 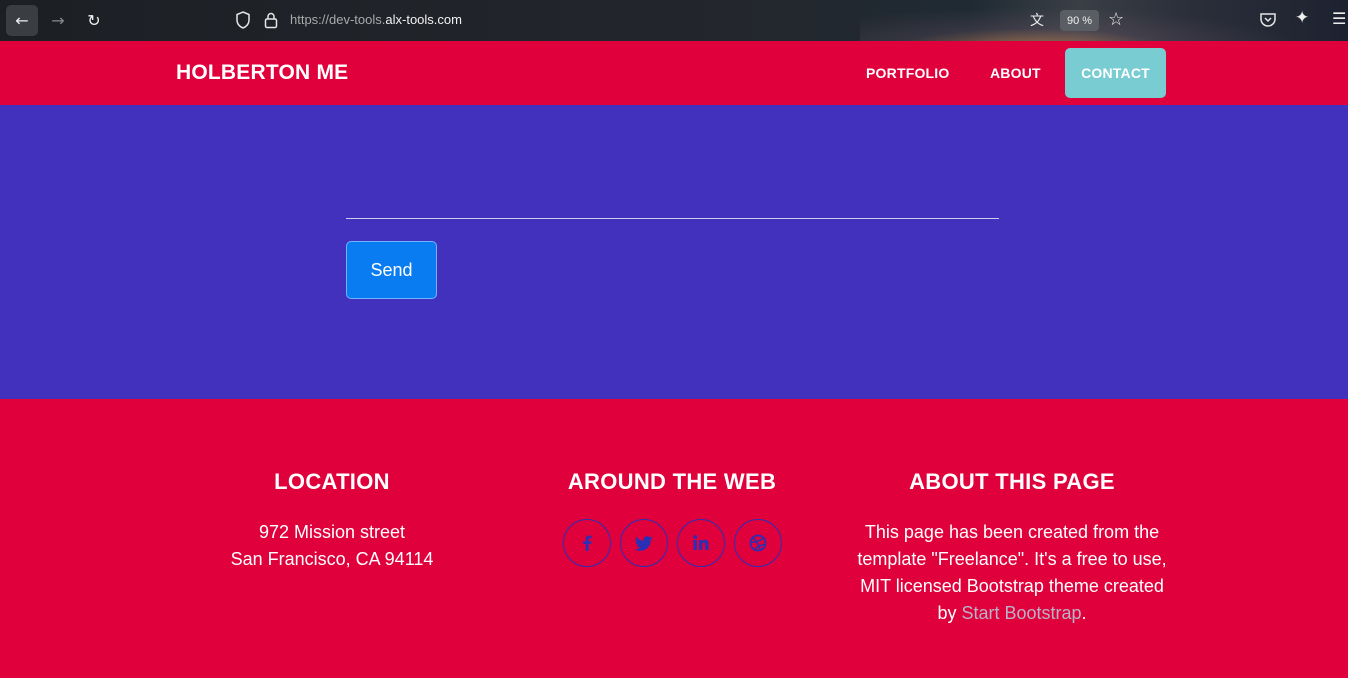 What do you see at coordinates (94, 20) in the screenshot?
I see `reload-icon: ↻` at bounding box center [94, 20].